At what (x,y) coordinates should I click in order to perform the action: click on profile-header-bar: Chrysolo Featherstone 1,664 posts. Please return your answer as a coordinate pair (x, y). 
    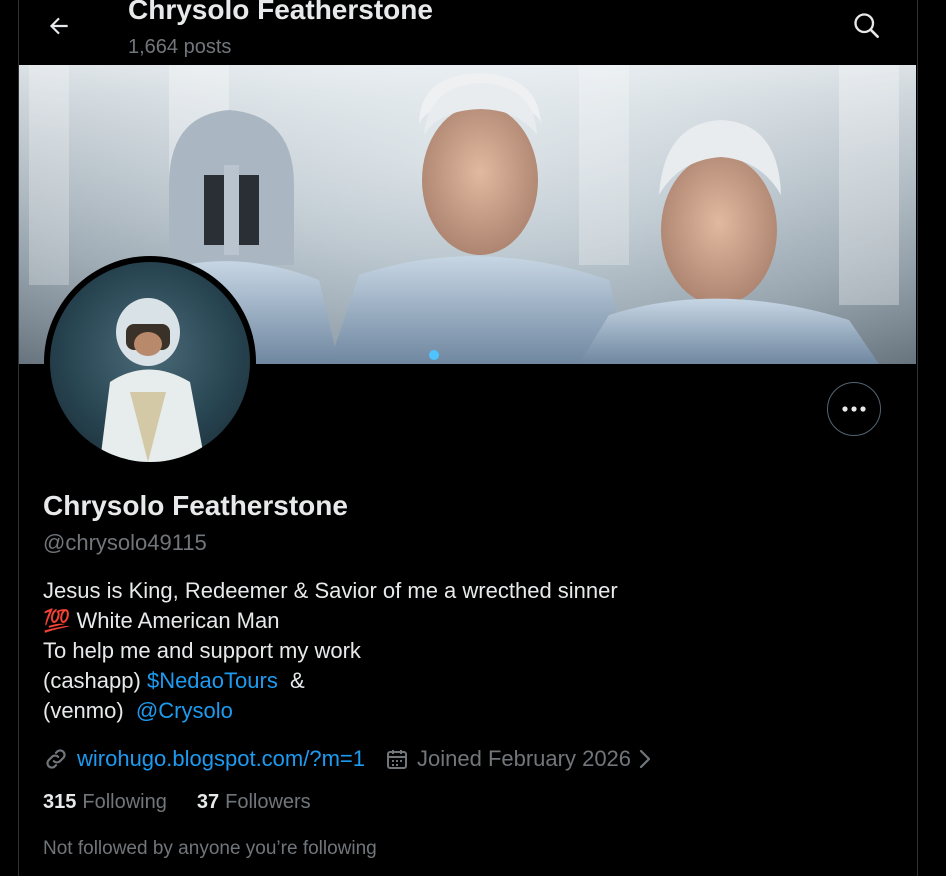
    Looking at the image, I should click on (468, 32).